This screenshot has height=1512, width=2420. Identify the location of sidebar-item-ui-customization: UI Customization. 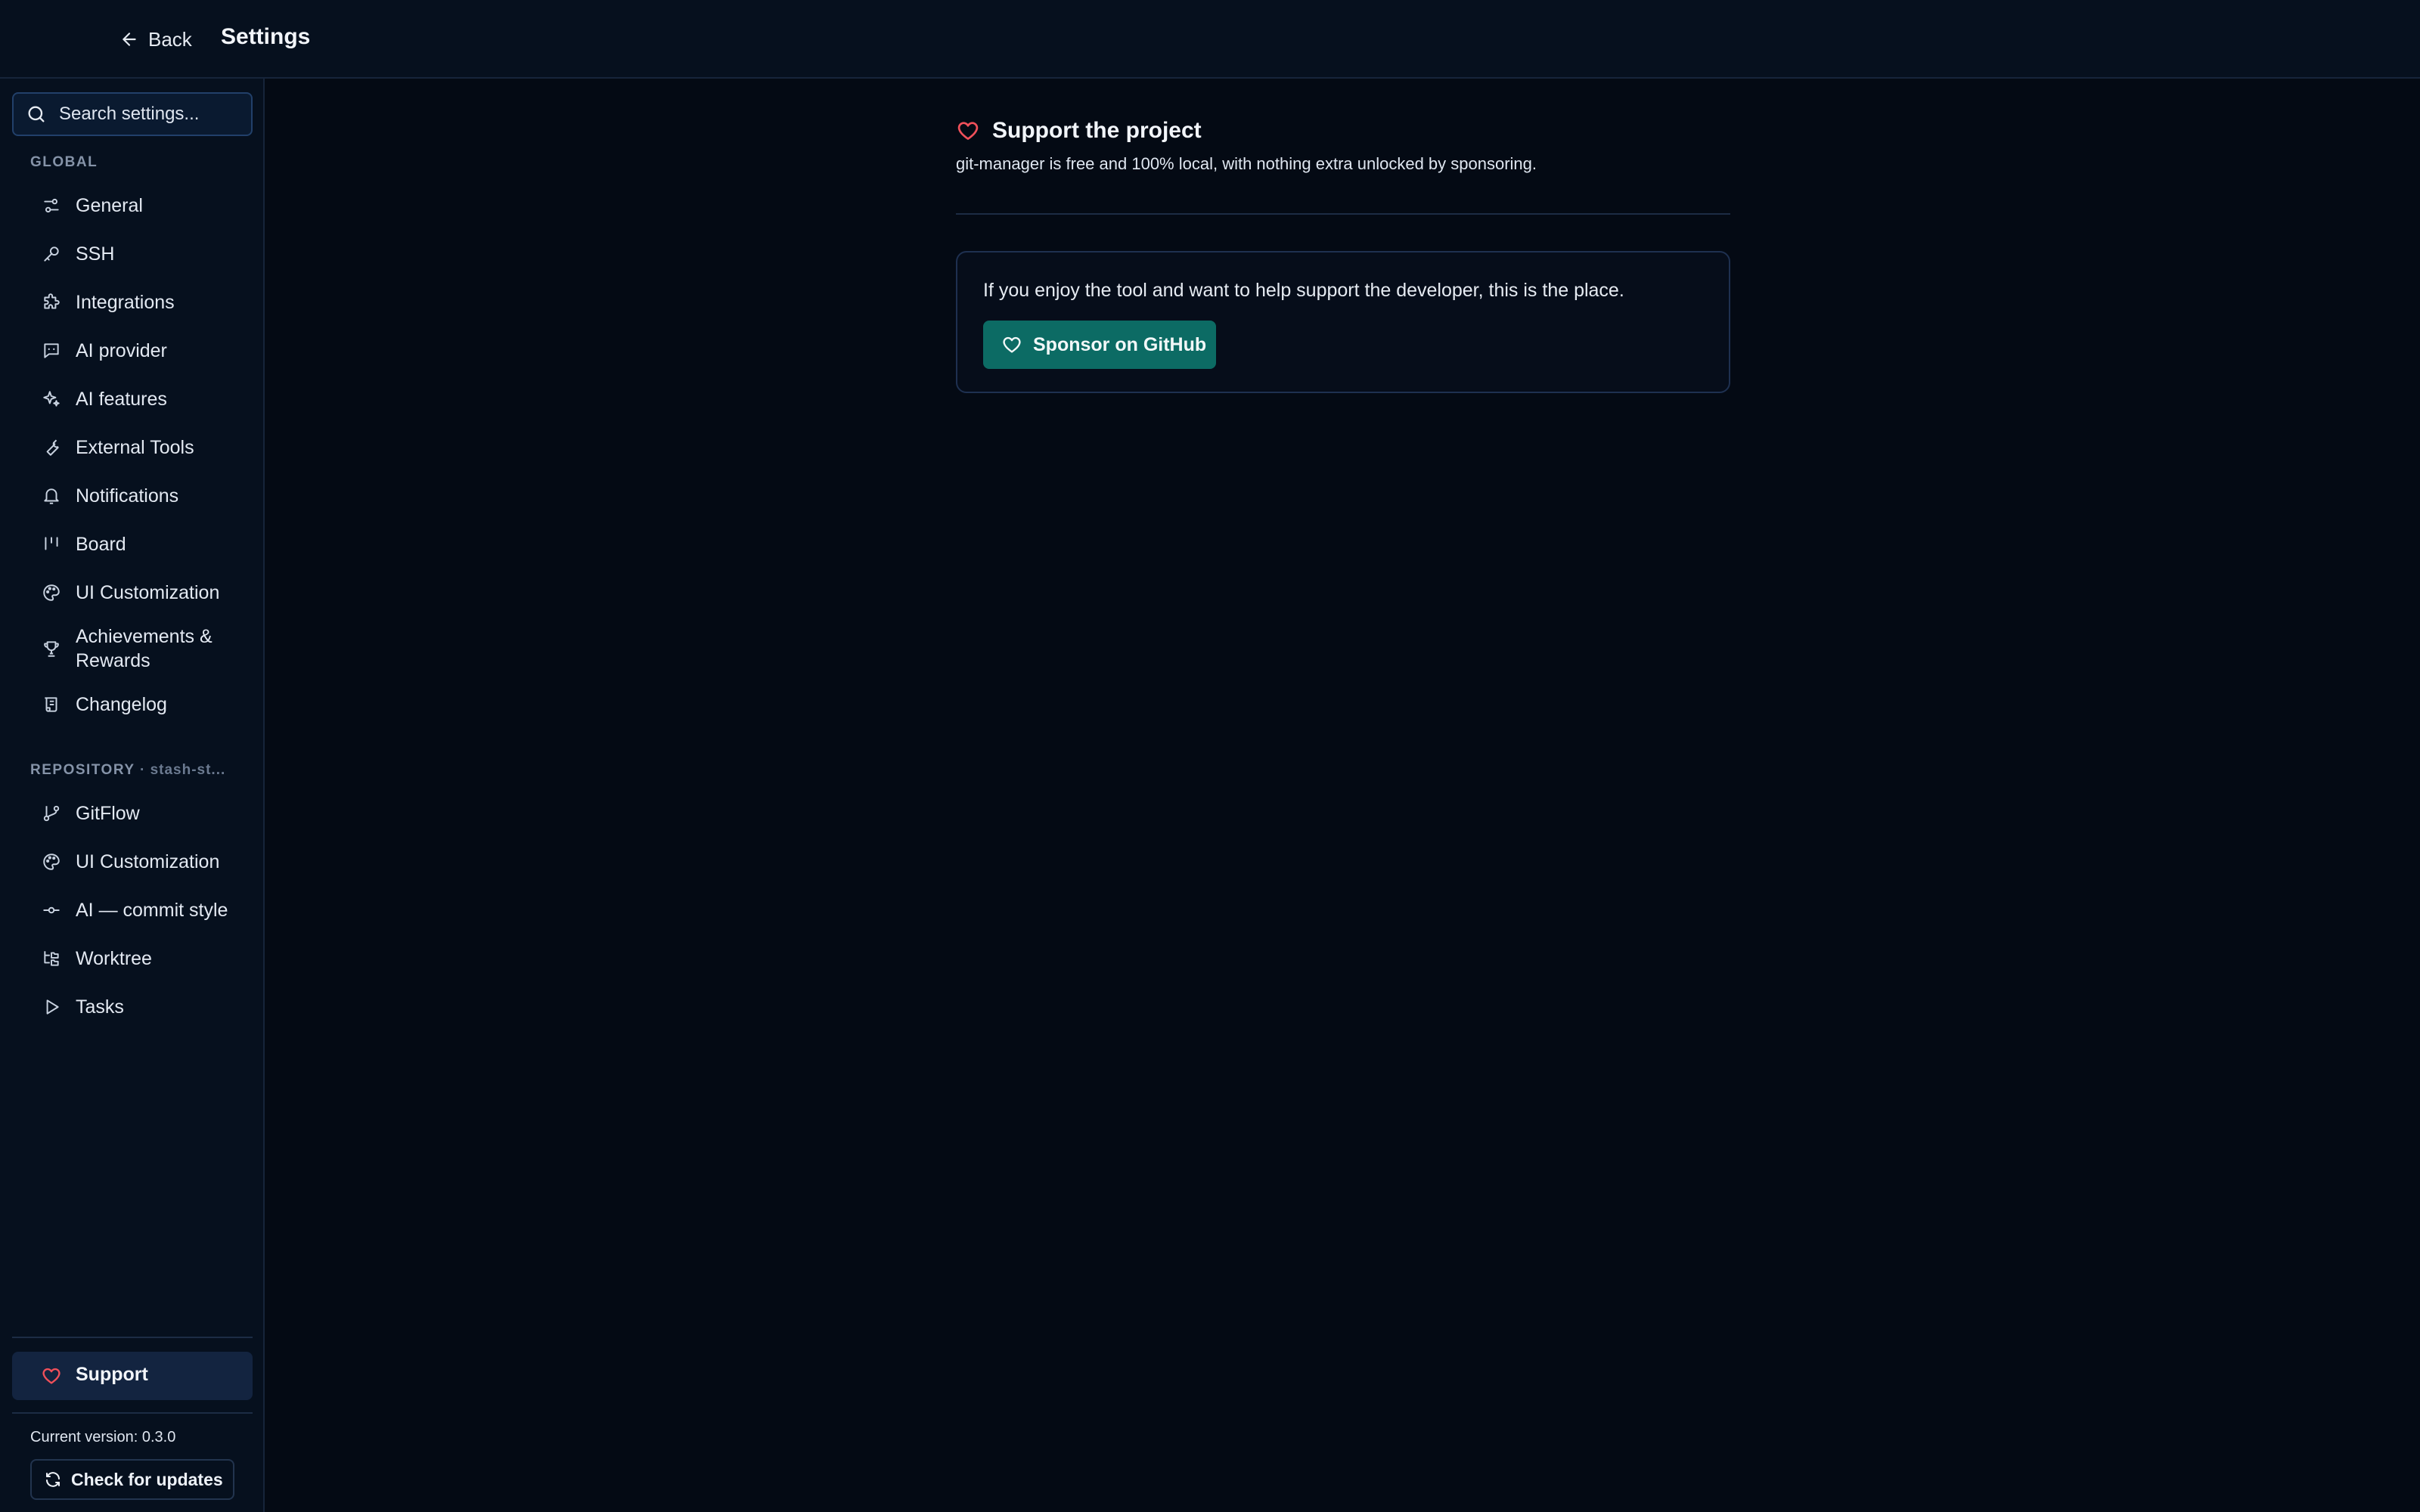
(132, 593).